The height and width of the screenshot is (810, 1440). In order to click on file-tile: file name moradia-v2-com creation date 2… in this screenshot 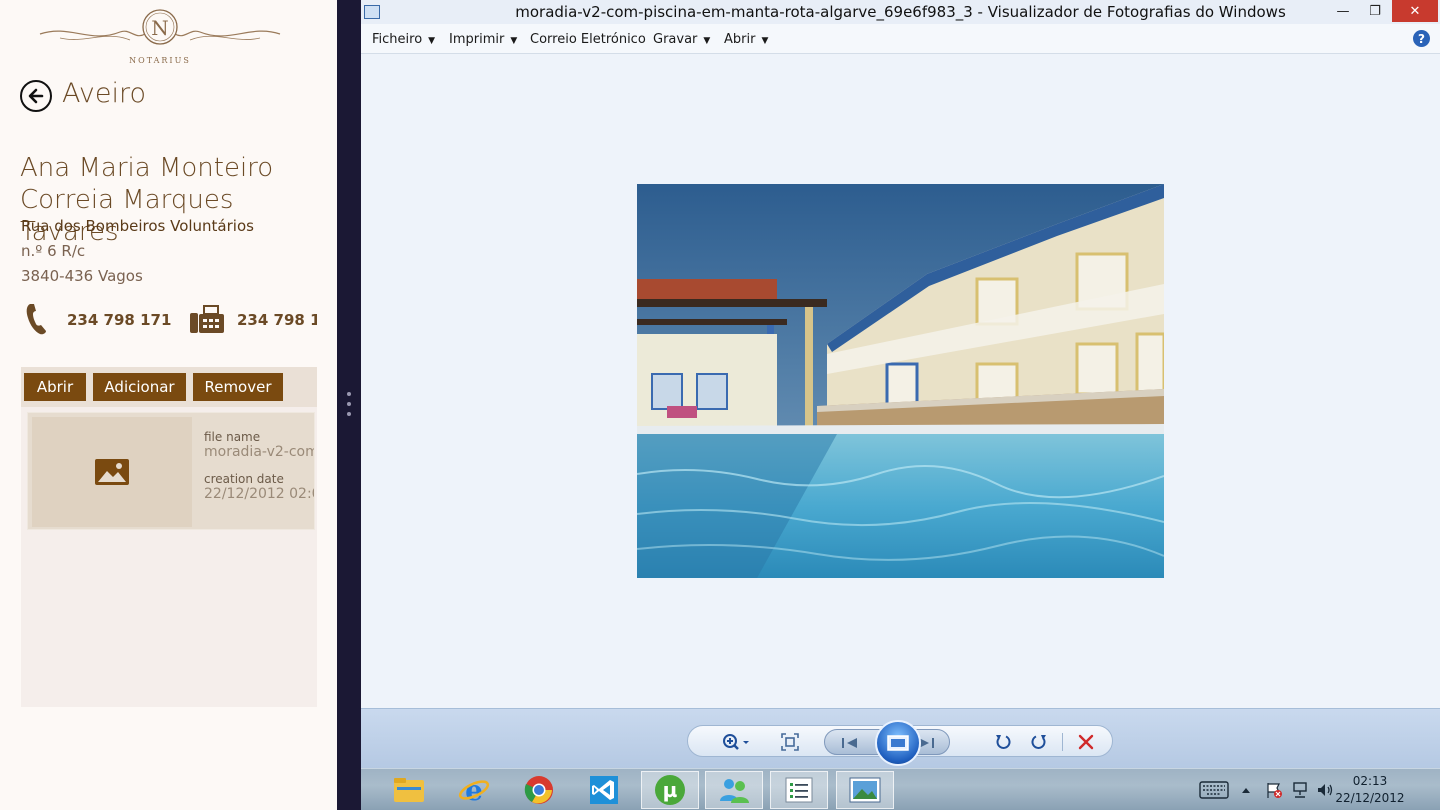, I will do `click(171, 471)`.